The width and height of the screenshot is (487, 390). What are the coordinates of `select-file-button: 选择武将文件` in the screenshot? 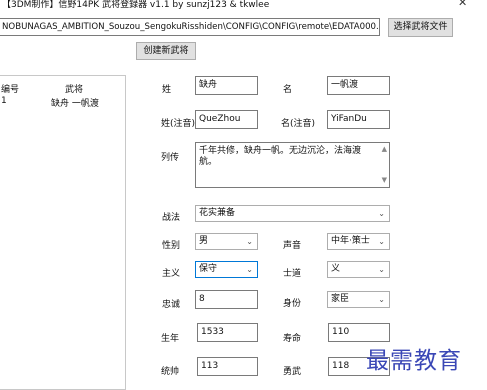 It's located at (420, 27).